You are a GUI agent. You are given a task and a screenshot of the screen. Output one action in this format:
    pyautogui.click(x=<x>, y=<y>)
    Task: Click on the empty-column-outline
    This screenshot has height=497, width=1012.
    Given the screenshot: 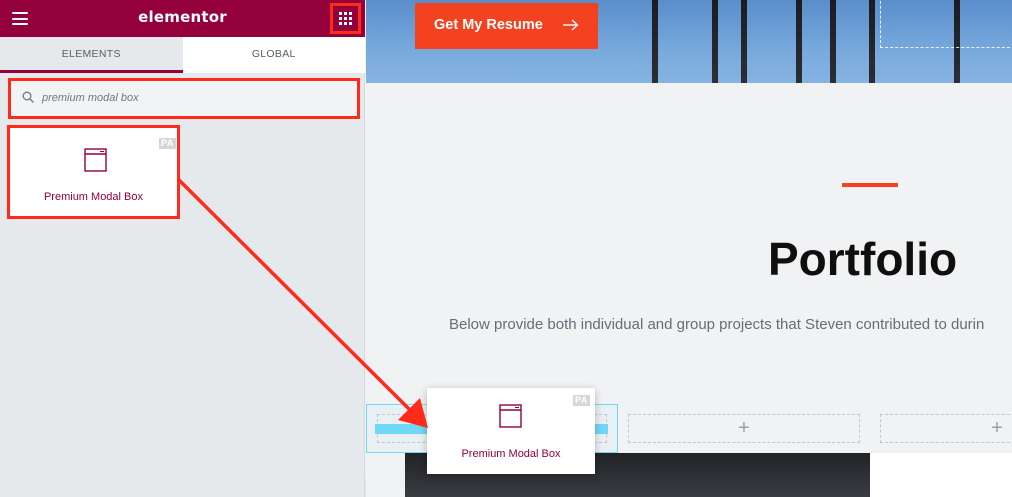 What is the action you would take?
    pyautogui.click(x=946, y=24)
    